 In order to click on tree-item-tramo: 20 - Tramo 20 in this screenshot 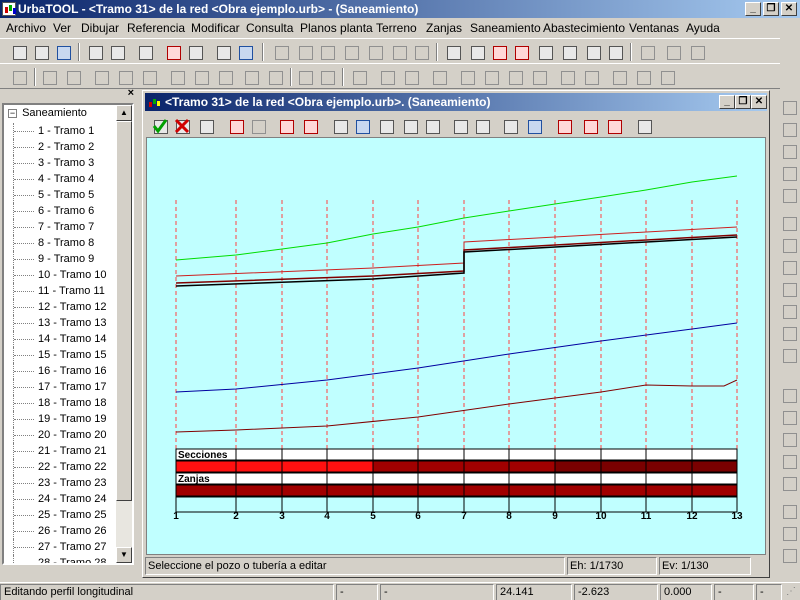, I will do `click(55, 435)`.